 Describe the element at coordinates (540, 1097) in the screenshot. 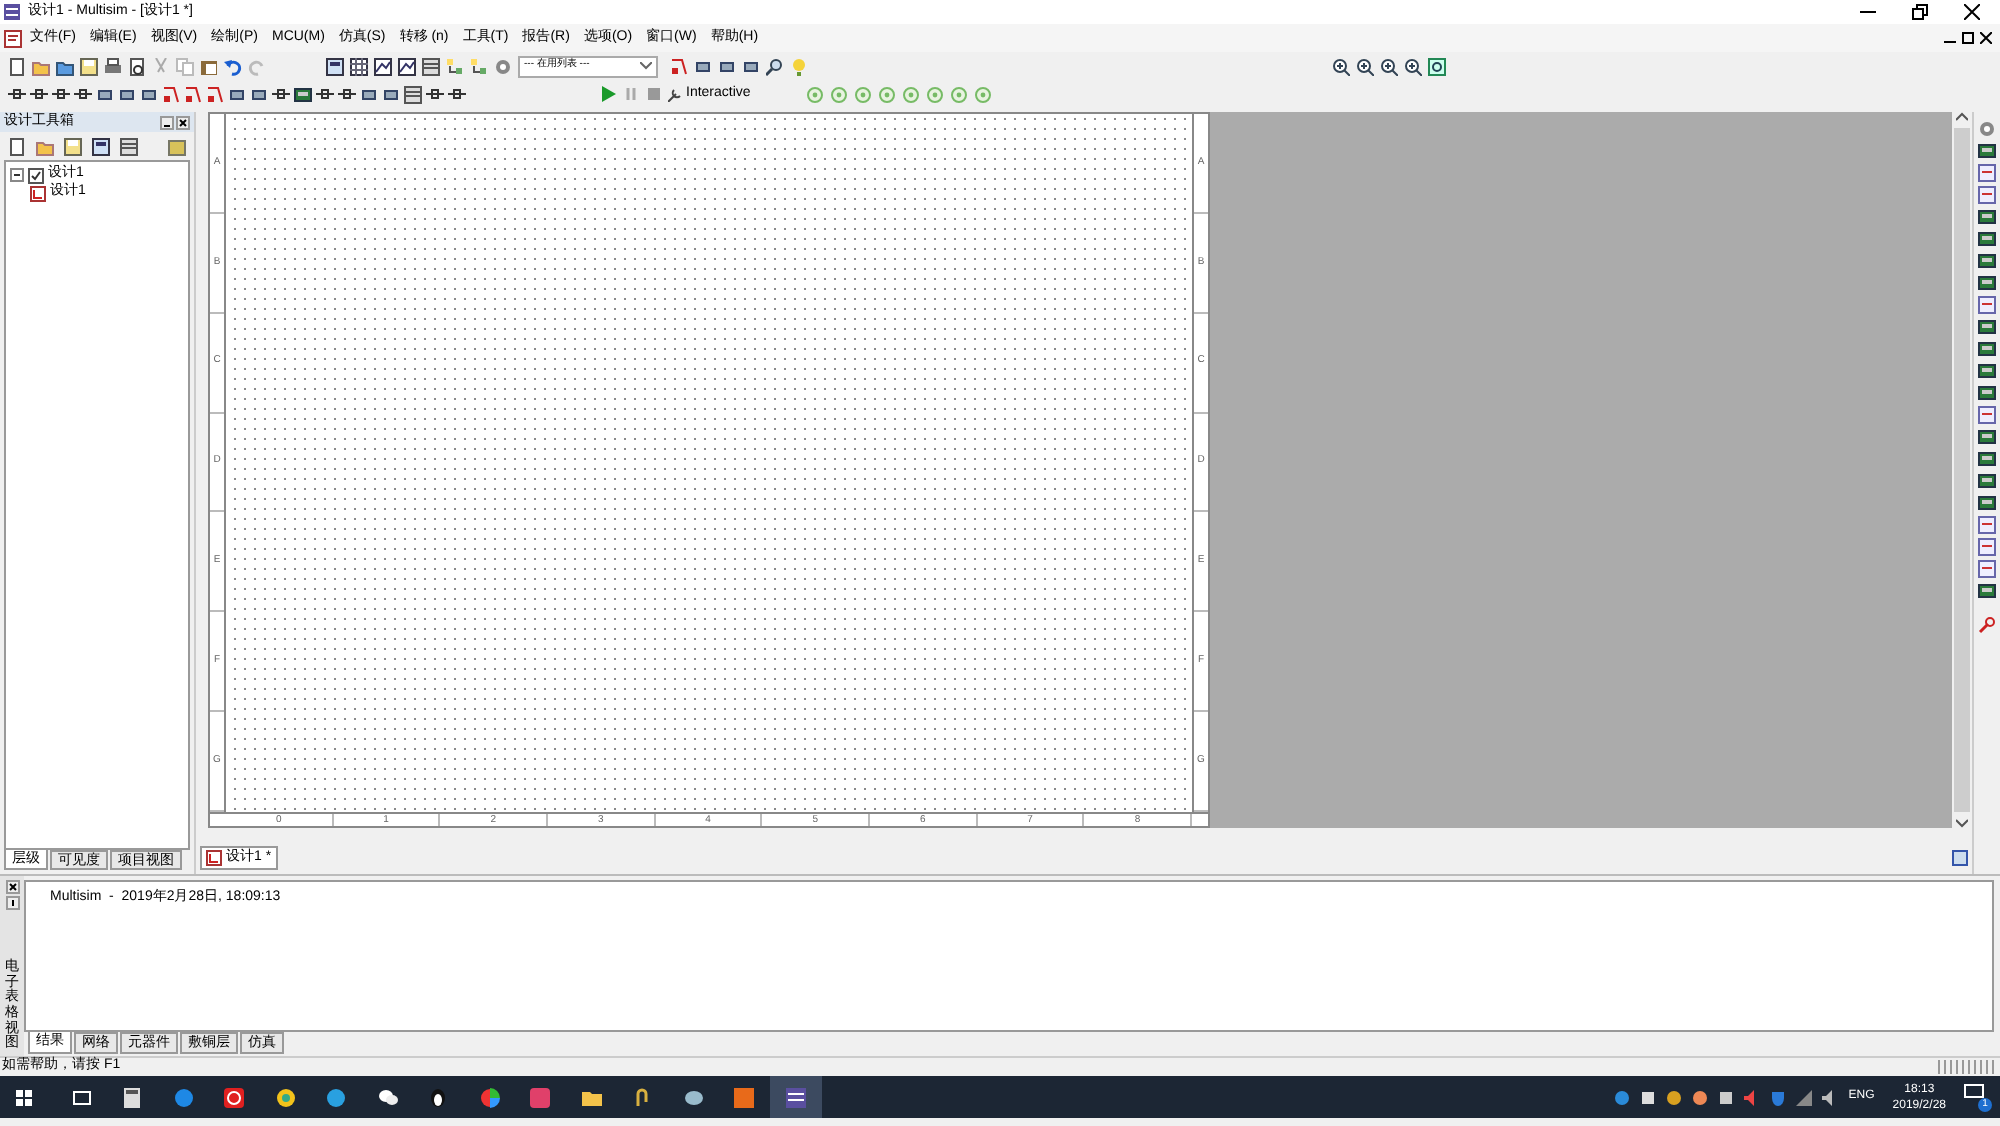

I see `app-tile-icon` at that location.